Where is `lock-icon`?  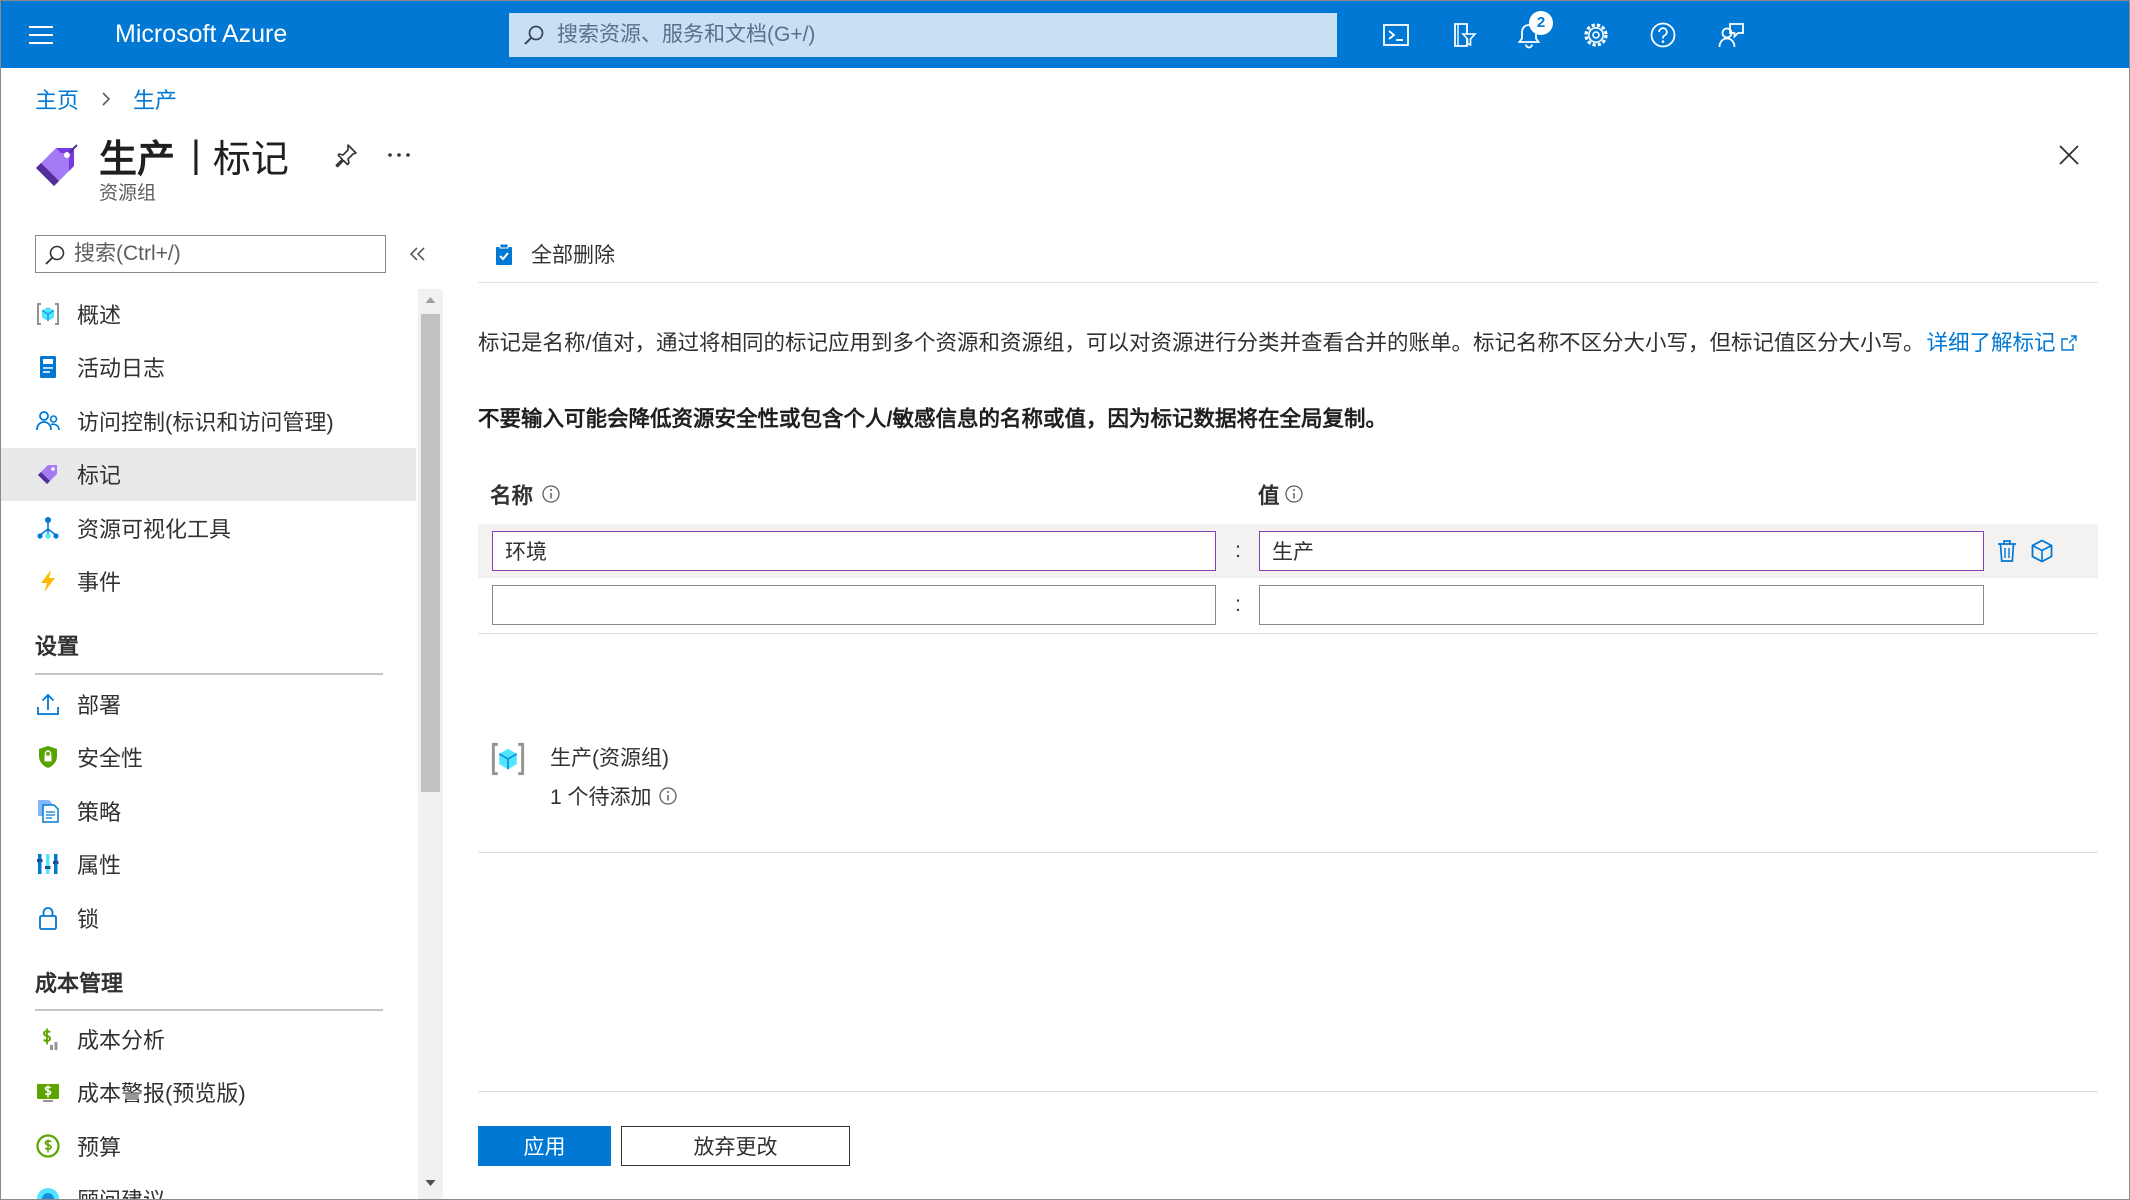
lock-icon is located at coordinates (48, 918).